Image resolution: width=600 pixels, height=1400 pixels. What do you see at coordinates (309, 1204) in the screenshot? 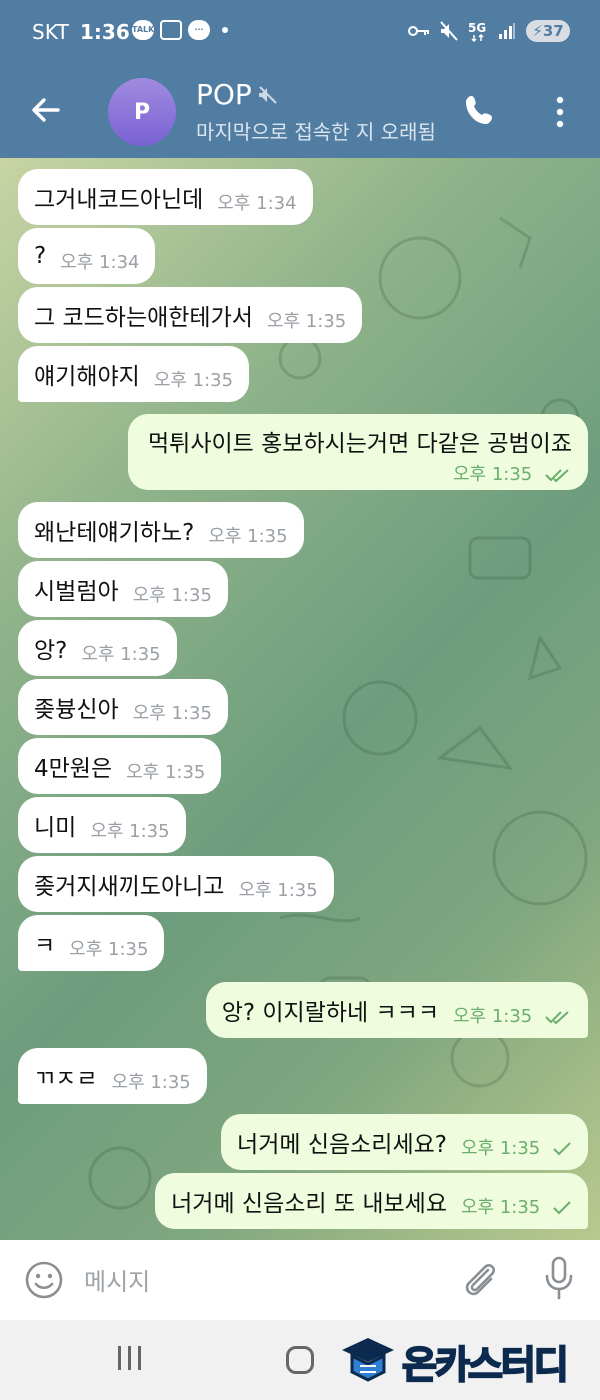
I see `message-text: 너거메 신음소리 또 내보세요` at bounding box center [309, 1204].